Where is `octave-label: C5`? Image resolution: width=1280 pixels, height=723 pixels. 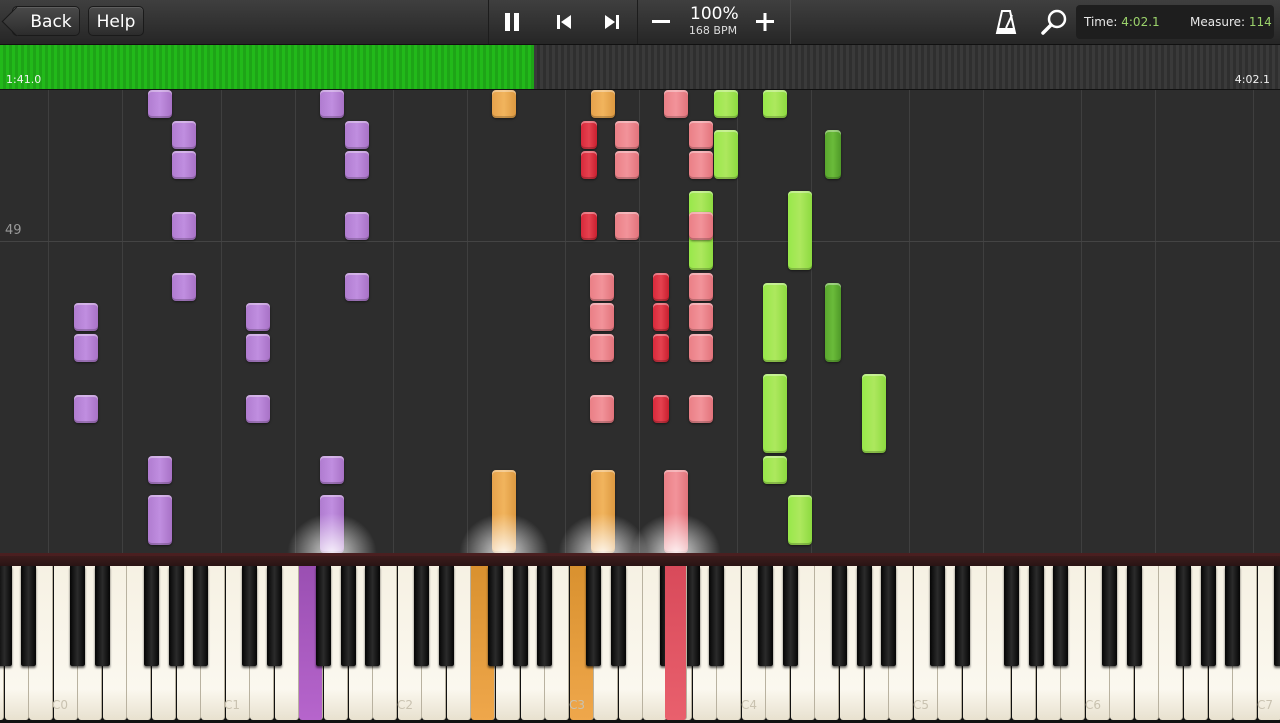 octave-label: C5 is located at coordinates (921, 705).